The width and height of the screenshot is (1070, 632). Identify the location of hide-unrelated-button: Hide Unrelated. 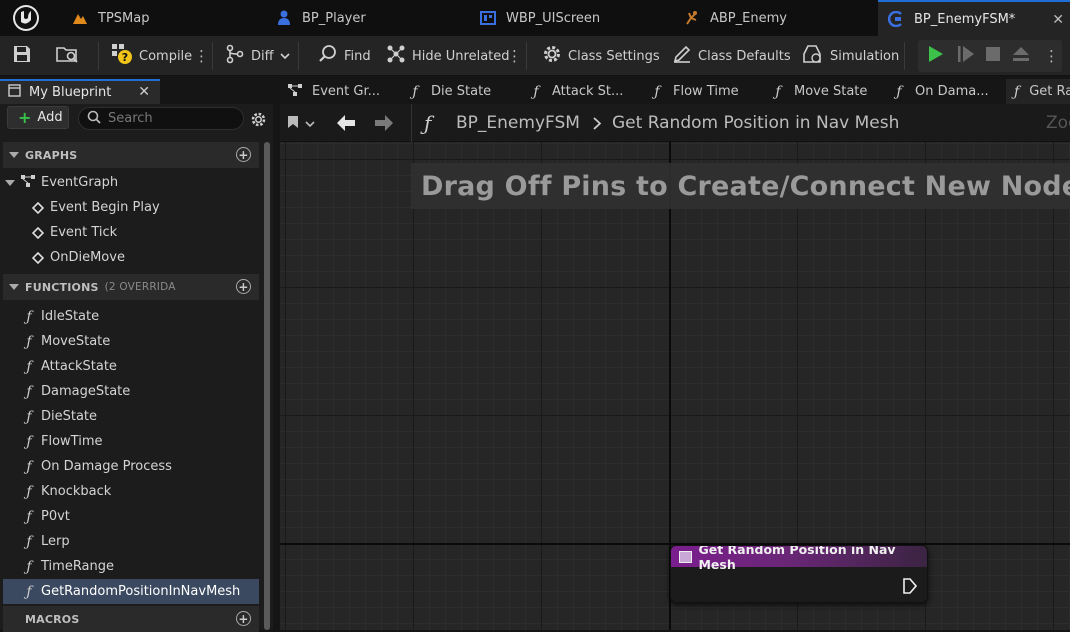
(448, 56).